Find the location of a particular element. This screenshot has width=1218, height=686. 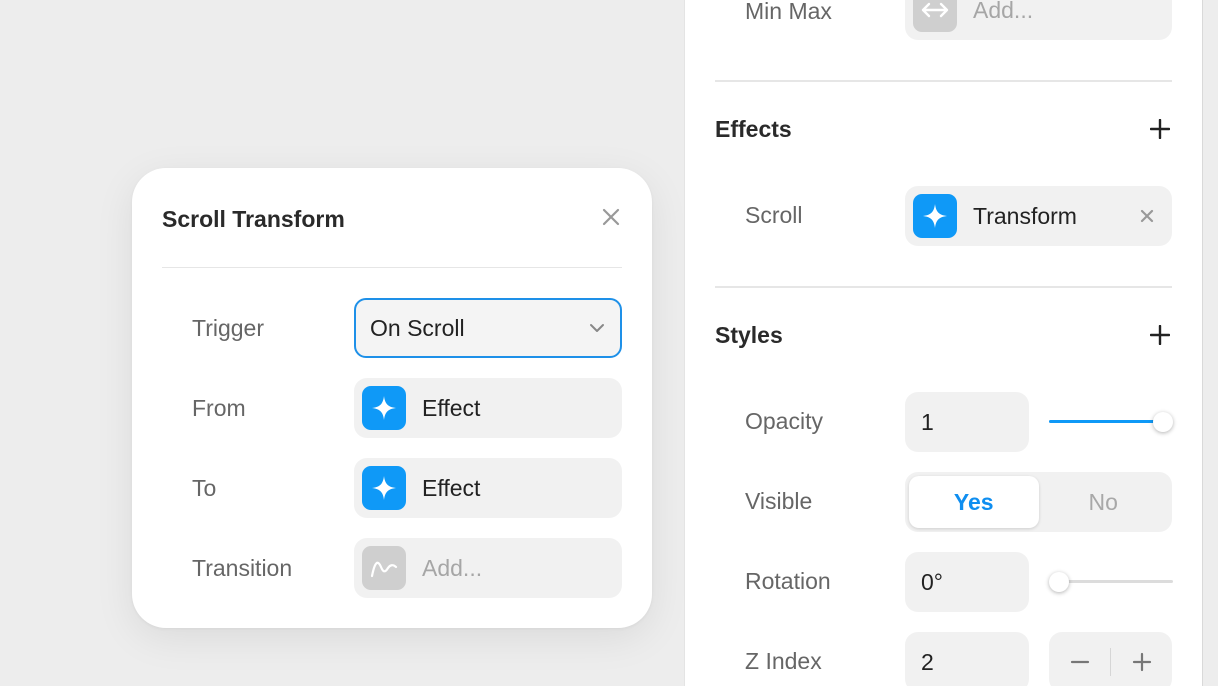

trigger-select: On Scroll is located at coordinates (488, 328).